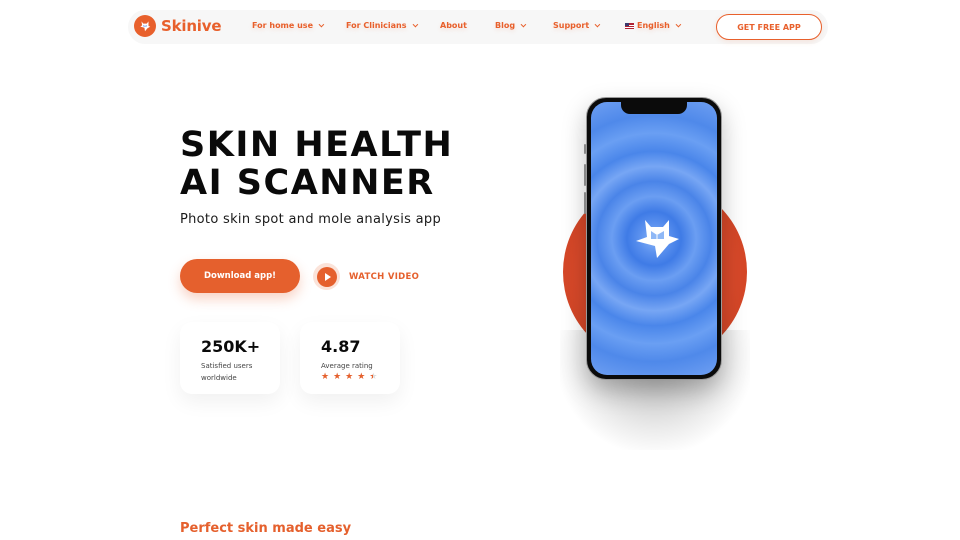 The image size is (960, 540). I want to click on nav-language: English, so click(653, 25).